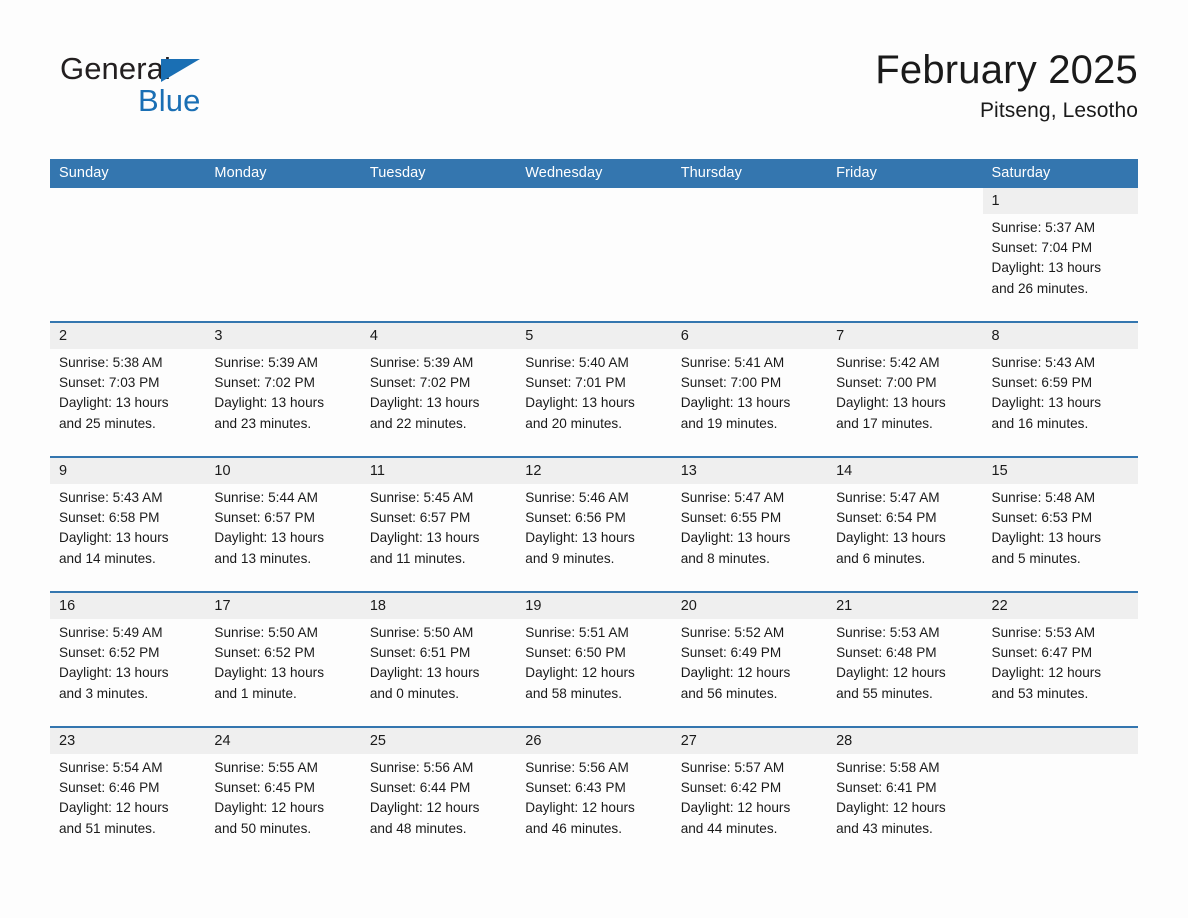  Describe the element at coordinates (888, 632) in the screenshot. I see `sunrise-text: Sunrise: 5:53 AM` at that location.